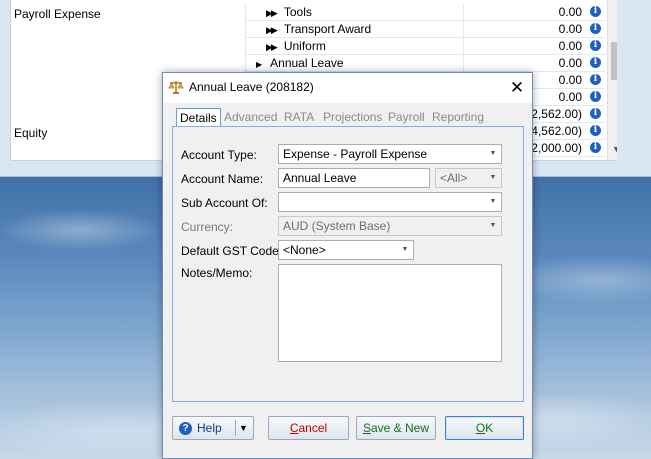 Image resolution: width=651 pixels, height=459 pixels. What do you see at coordinates (327, 29) in the screenshot?
I see `grid-row-label: Transport Award` at bounding box center [327, 29].